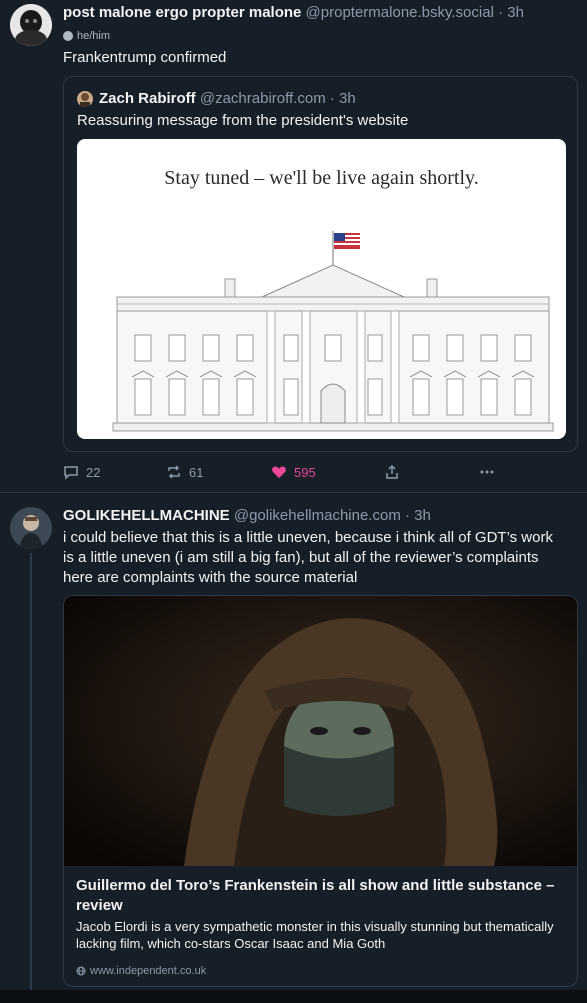 This screenshot has height=1003, width=587. What do you see at coordinates (347, 98) in the screenshot?
I see `quote-time: 3h` at bounding box center [347, 98].